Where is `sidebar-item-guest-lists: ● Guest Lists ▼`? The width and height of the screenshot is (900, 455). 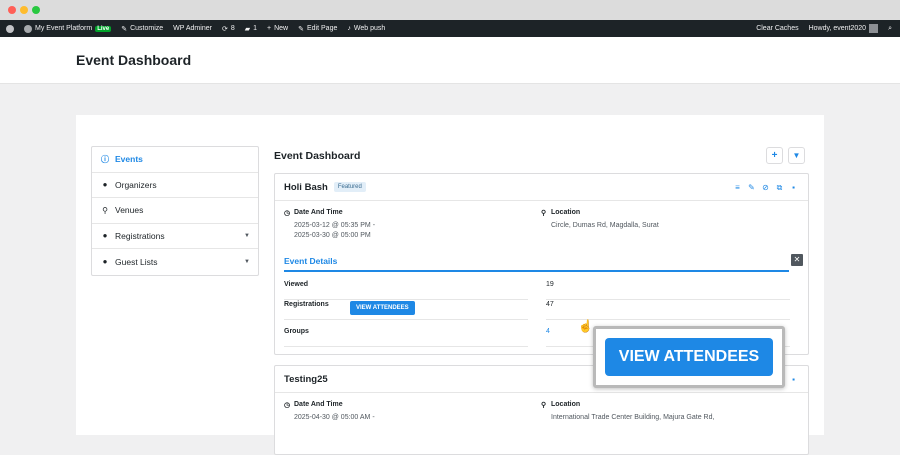 sidebar-item-guest-lists: ● Guest Lists ▼ is located at coordinates (175, 262).